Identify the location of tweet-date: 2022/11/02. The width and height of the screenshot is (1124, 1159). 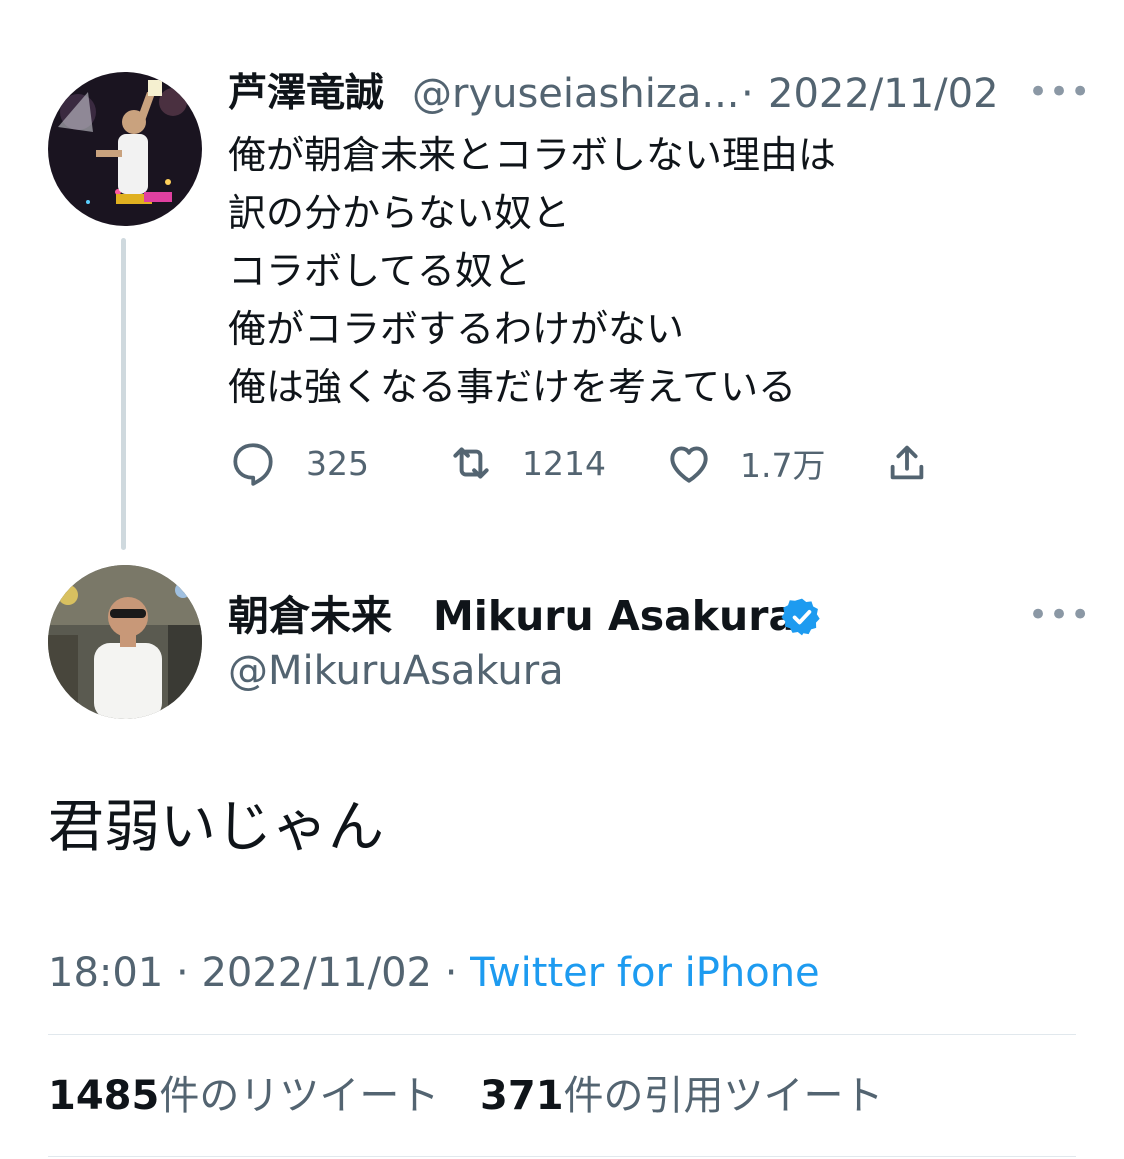
(316, 973).